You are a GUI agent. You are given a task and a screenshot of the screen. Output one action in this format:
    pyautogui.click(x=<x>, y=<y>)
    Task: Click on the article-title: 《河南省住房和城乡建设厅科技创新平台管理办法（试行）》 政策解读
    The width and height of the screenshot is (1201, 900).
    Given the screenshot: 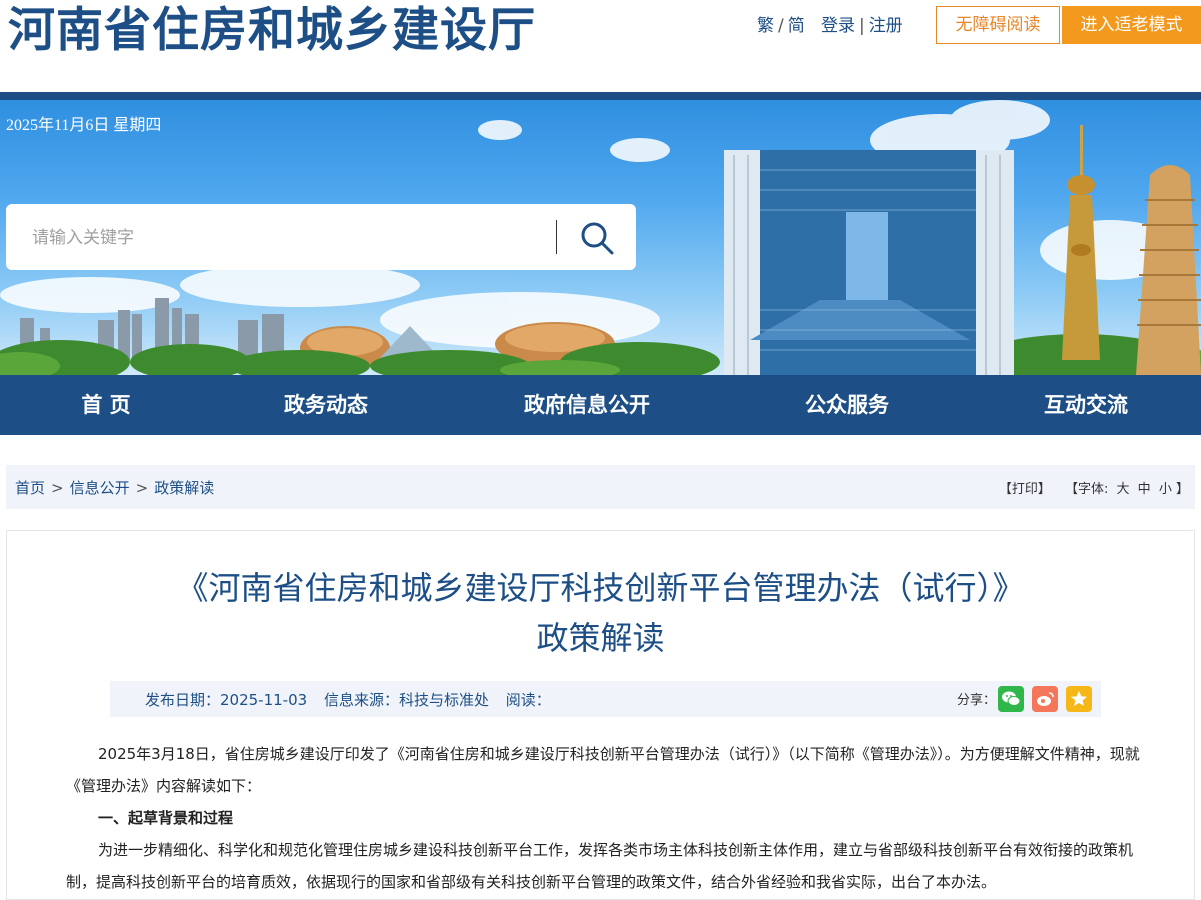 What is the action you would take?
    pyautogui.click(x=600, y=613)
    